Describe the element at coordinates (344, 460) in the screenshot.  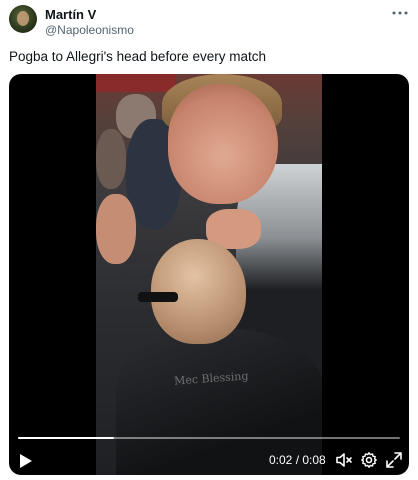
I see `volume-muted-icon` at that location.